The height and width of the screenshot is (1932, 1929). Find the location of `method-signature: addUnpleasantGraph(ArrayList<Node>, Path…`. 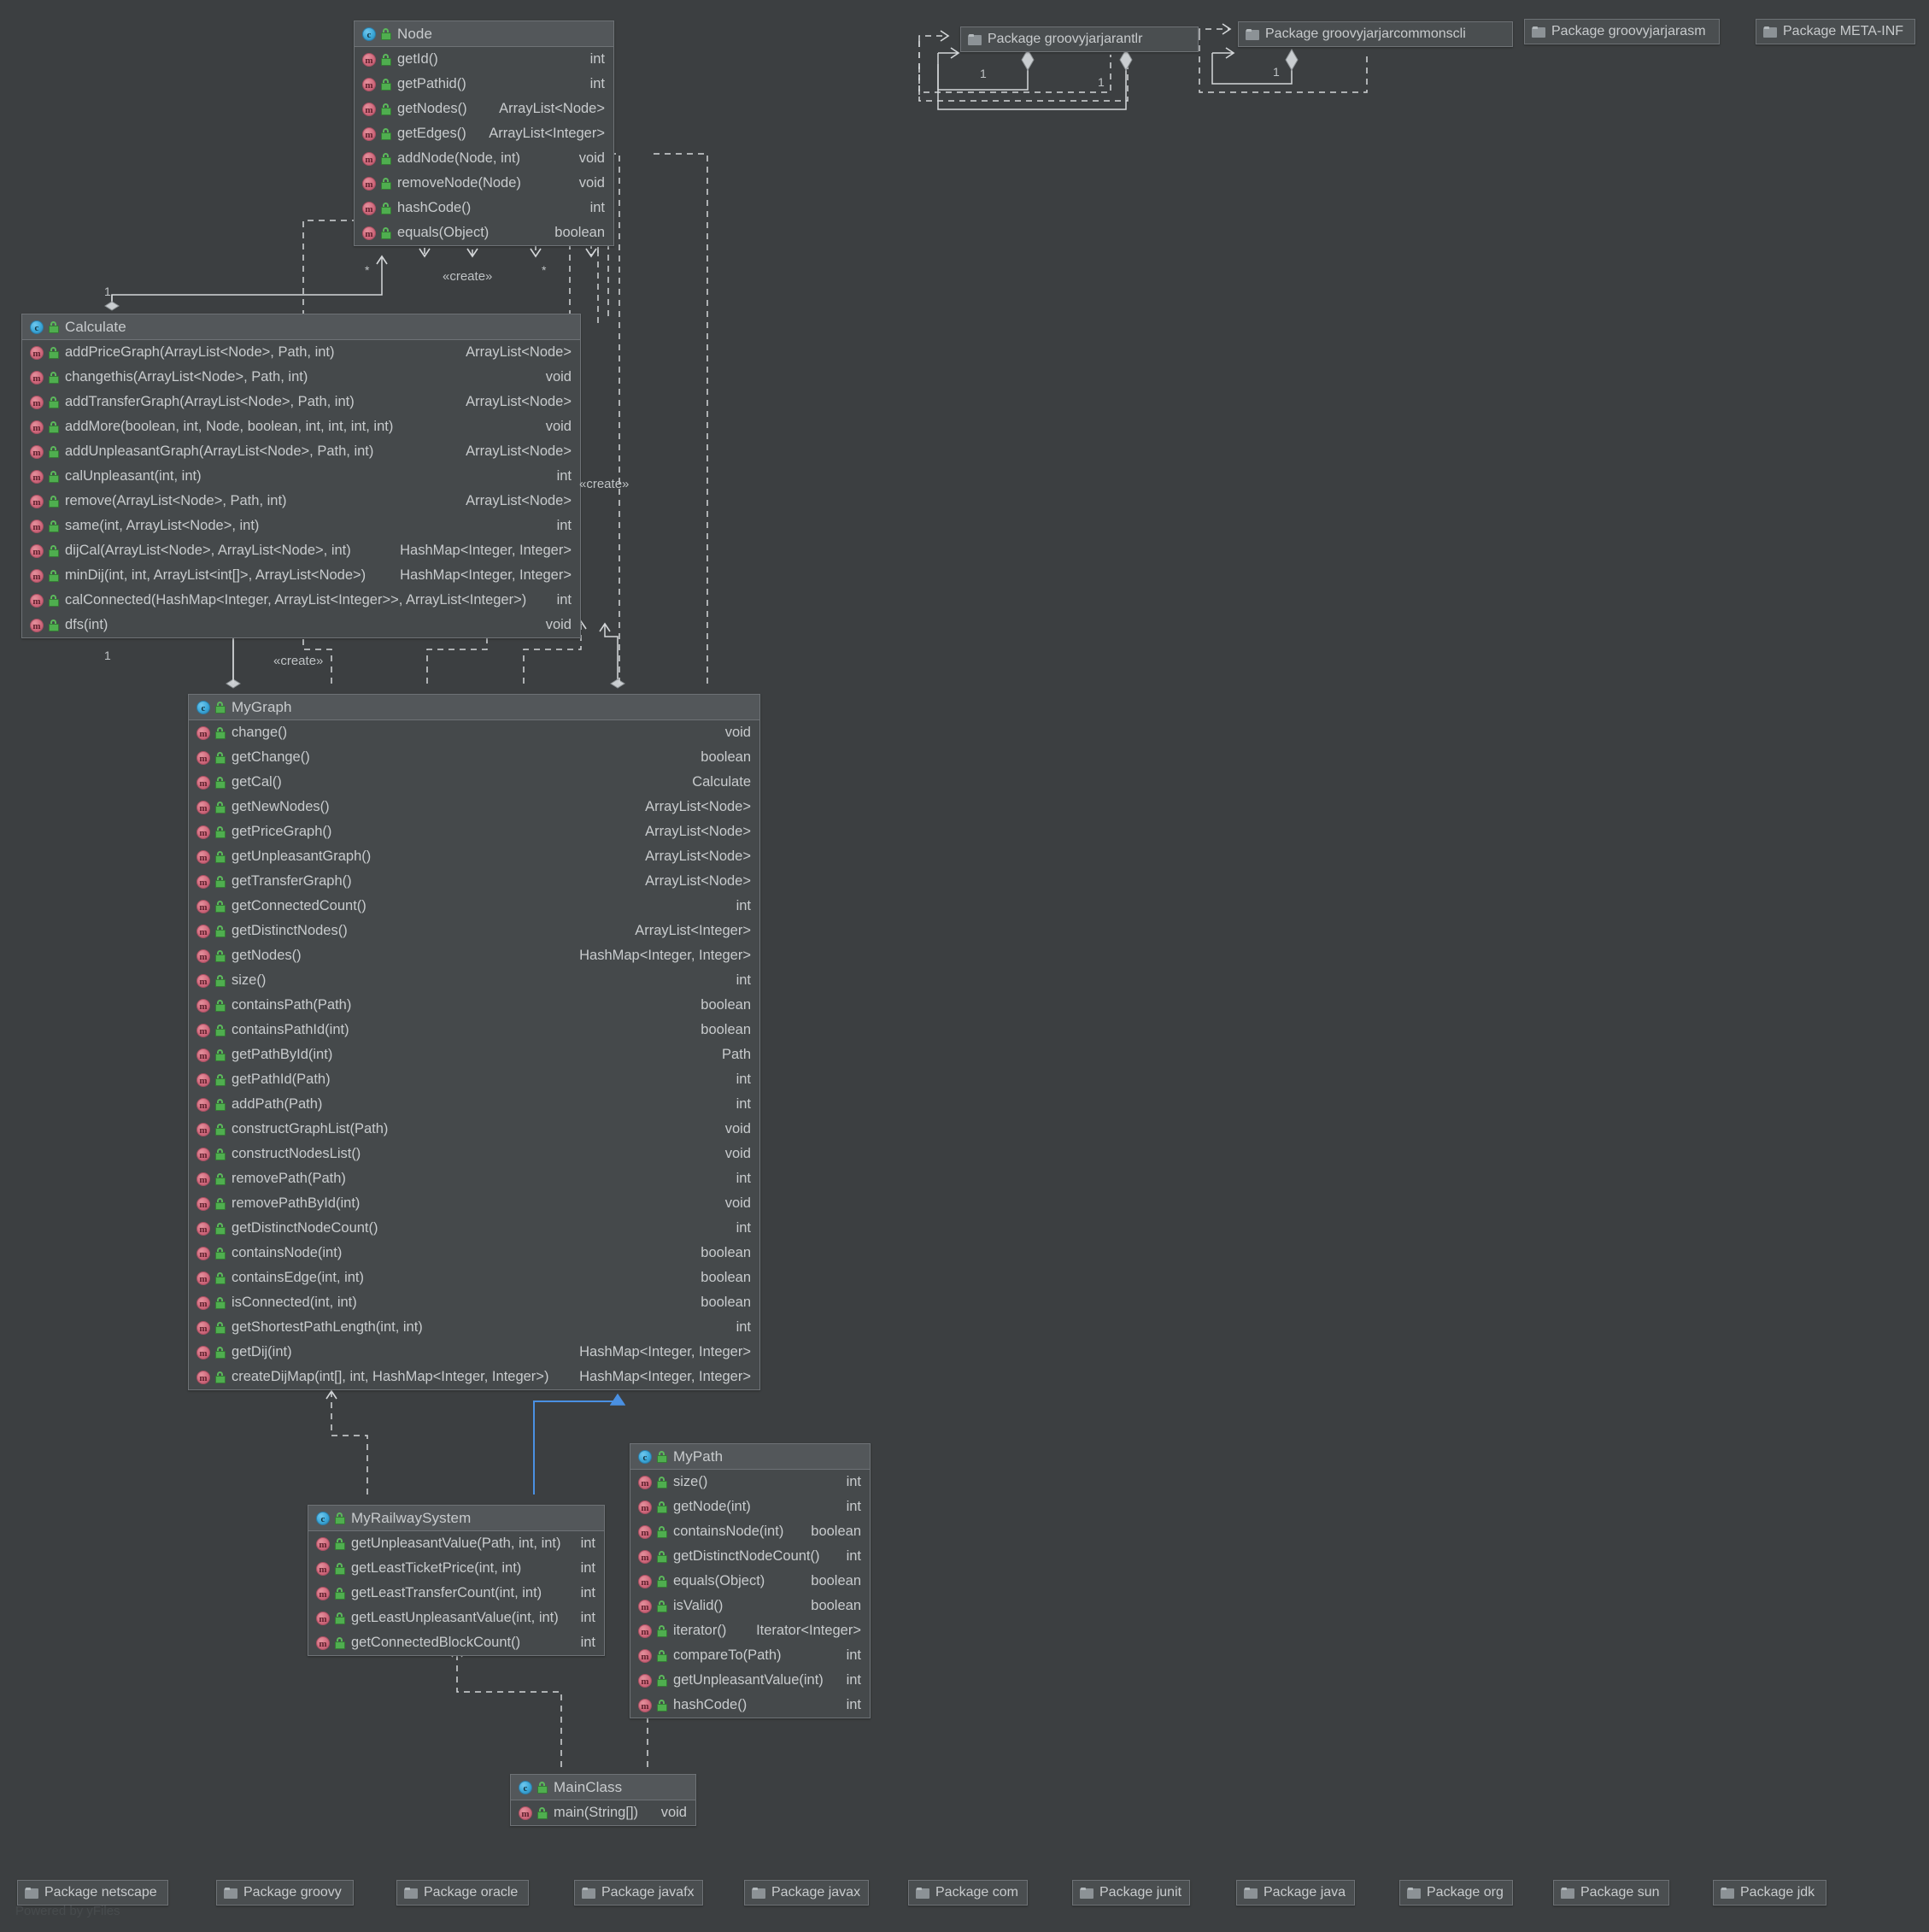

method-signature: addUnpleasantGraph(ArrayList<Node>, Path… is located at coordinates (219, 451).